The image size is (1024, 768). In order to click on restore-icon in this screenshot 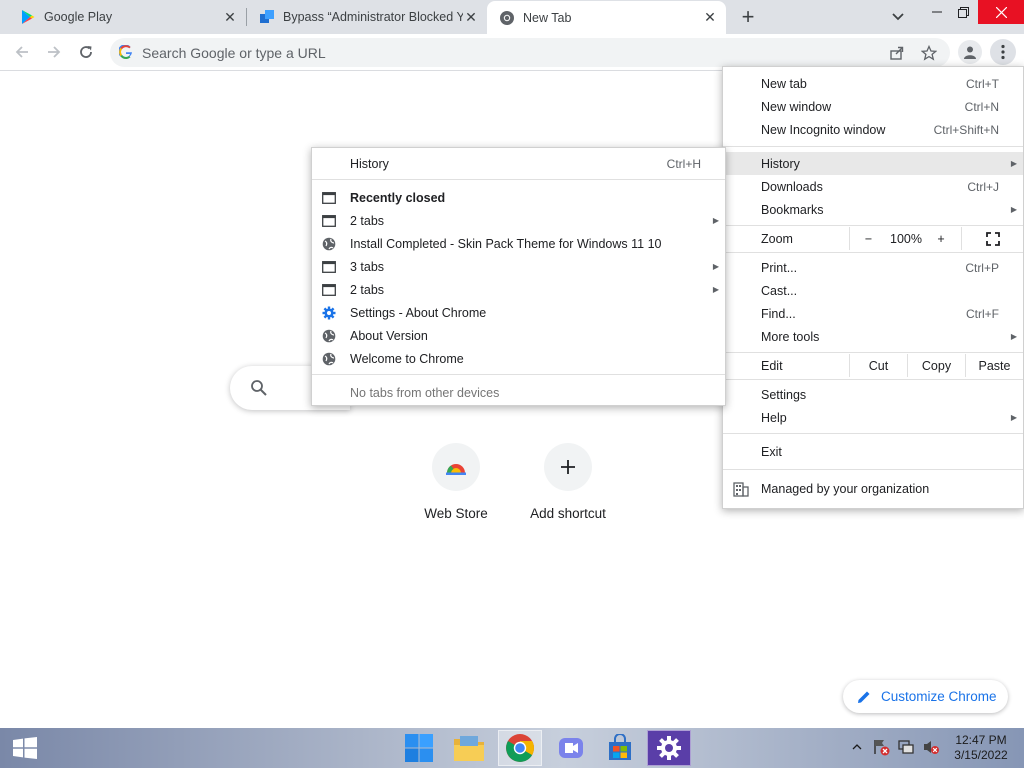, I will do `click(963, 12)`.